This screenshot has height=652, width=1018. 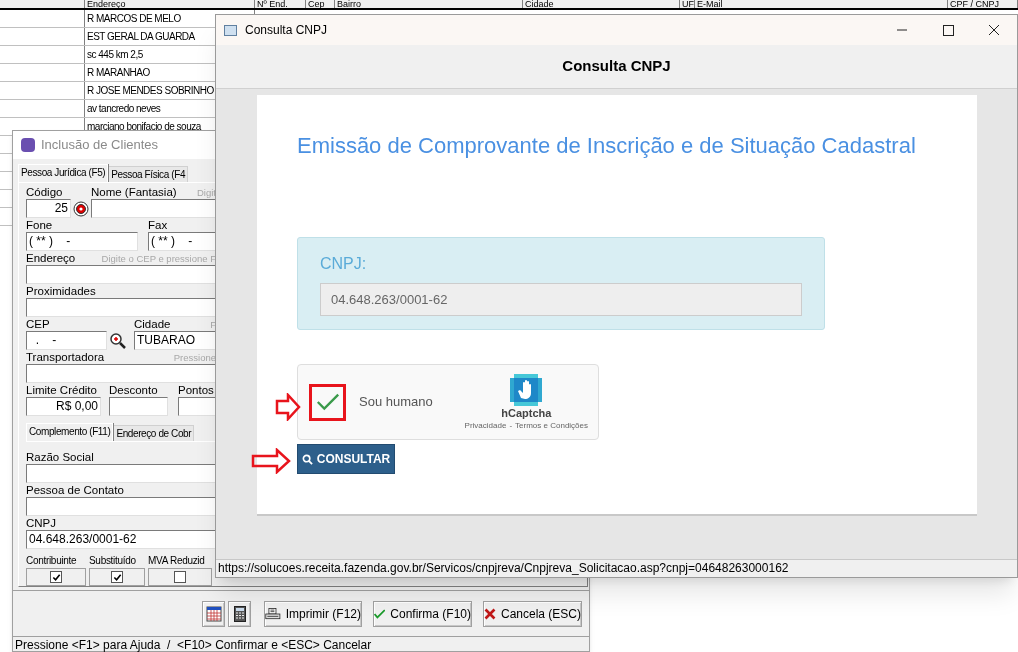 What do you see at coordinates (301, 644) in the screenshot?
I see `status-bar: Pressione <F1> para Ajuda / <F10> Confirmar e <ESC> Cancelar` at bounding box center [301, 644].